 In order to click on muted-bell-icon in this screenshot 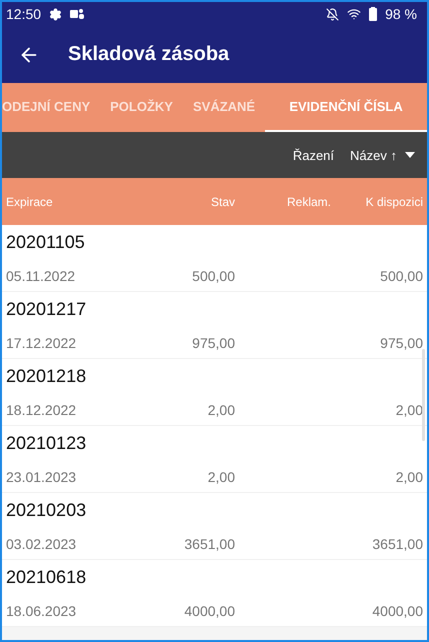, I will do `click(333, 14)`.